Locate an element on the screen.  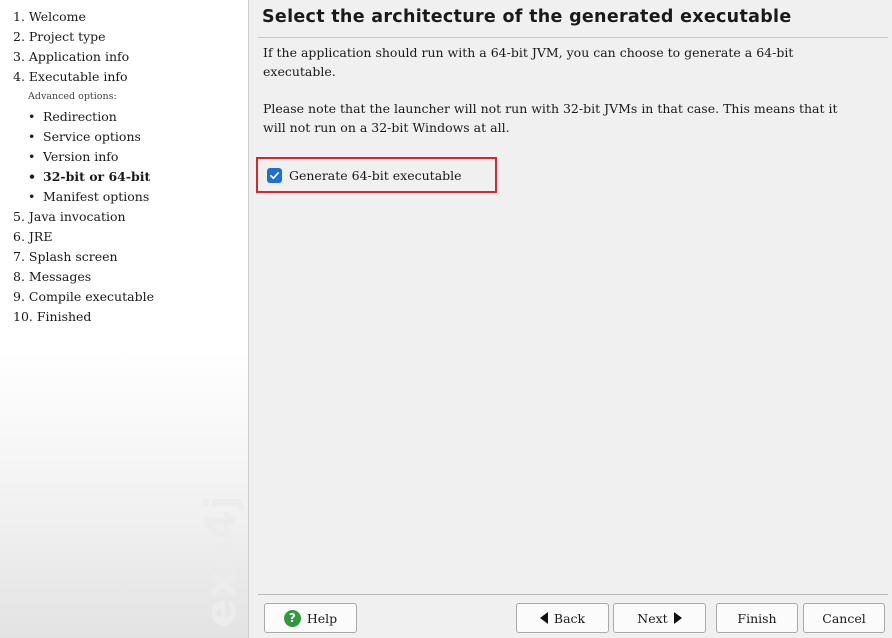
help-icon: ? is located at coordinates (292, 618).